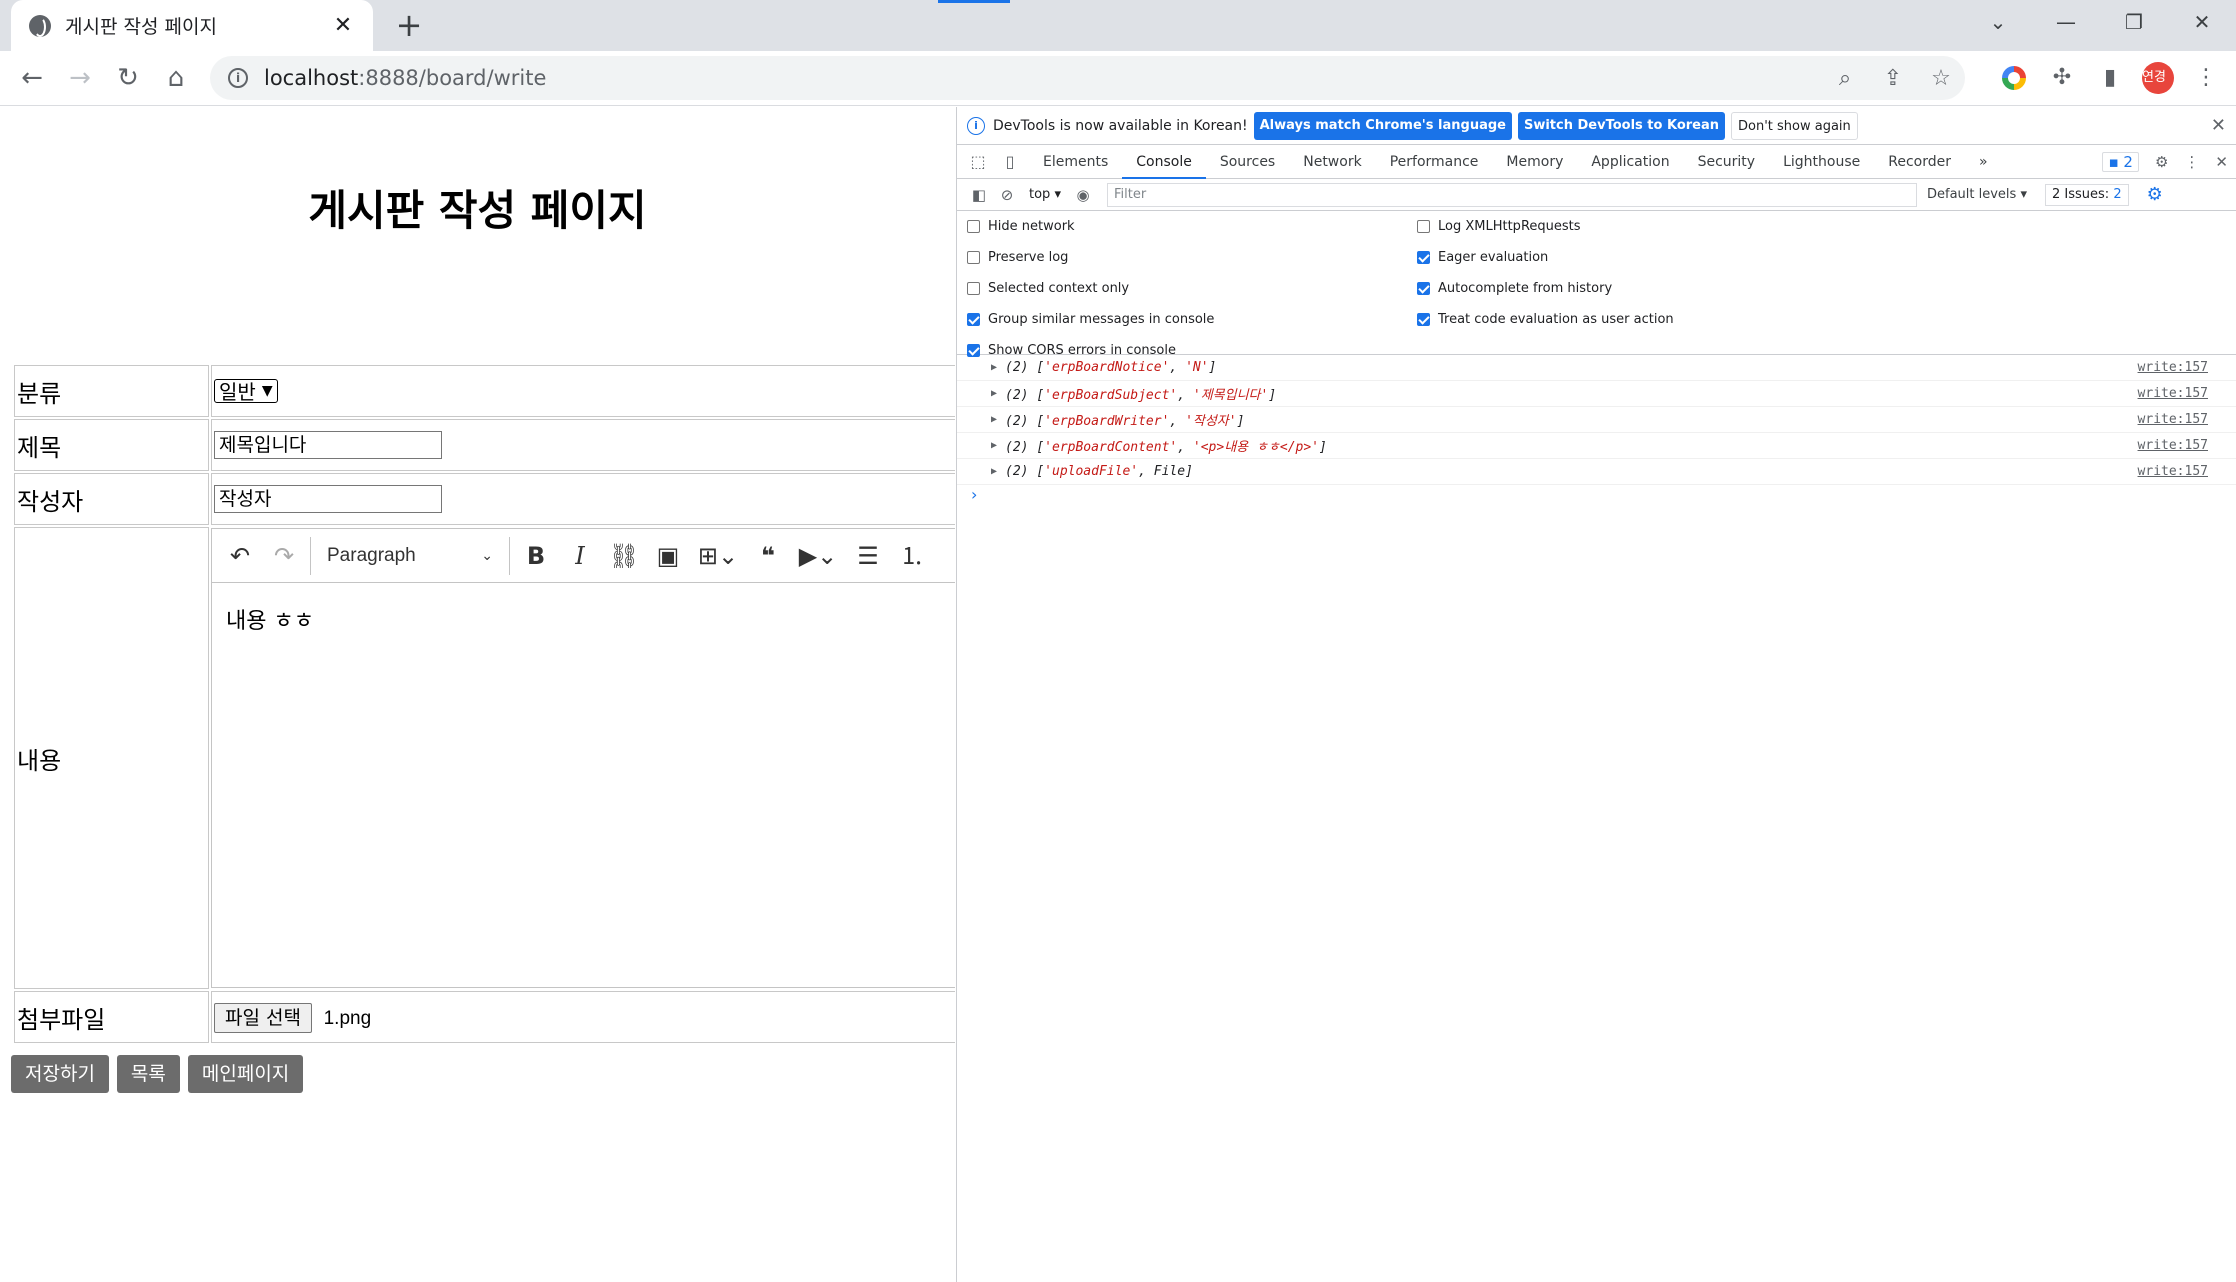  I want to click on writer-input: 작성자, so click(328, 499).